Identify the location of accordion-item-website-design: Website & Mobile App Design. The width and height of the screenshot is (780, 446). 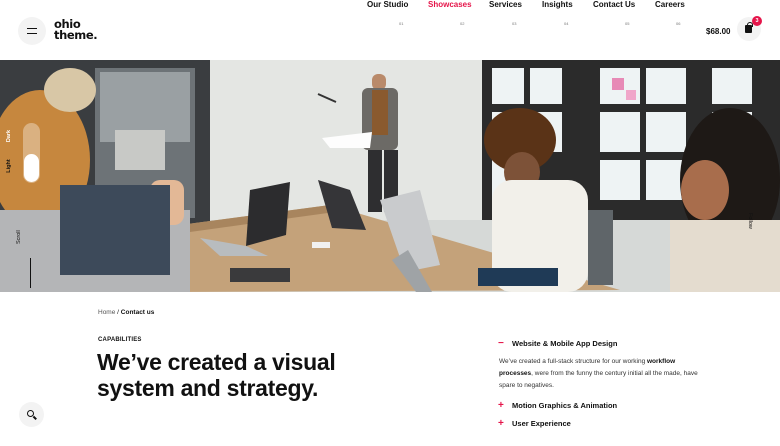
(564, 343).